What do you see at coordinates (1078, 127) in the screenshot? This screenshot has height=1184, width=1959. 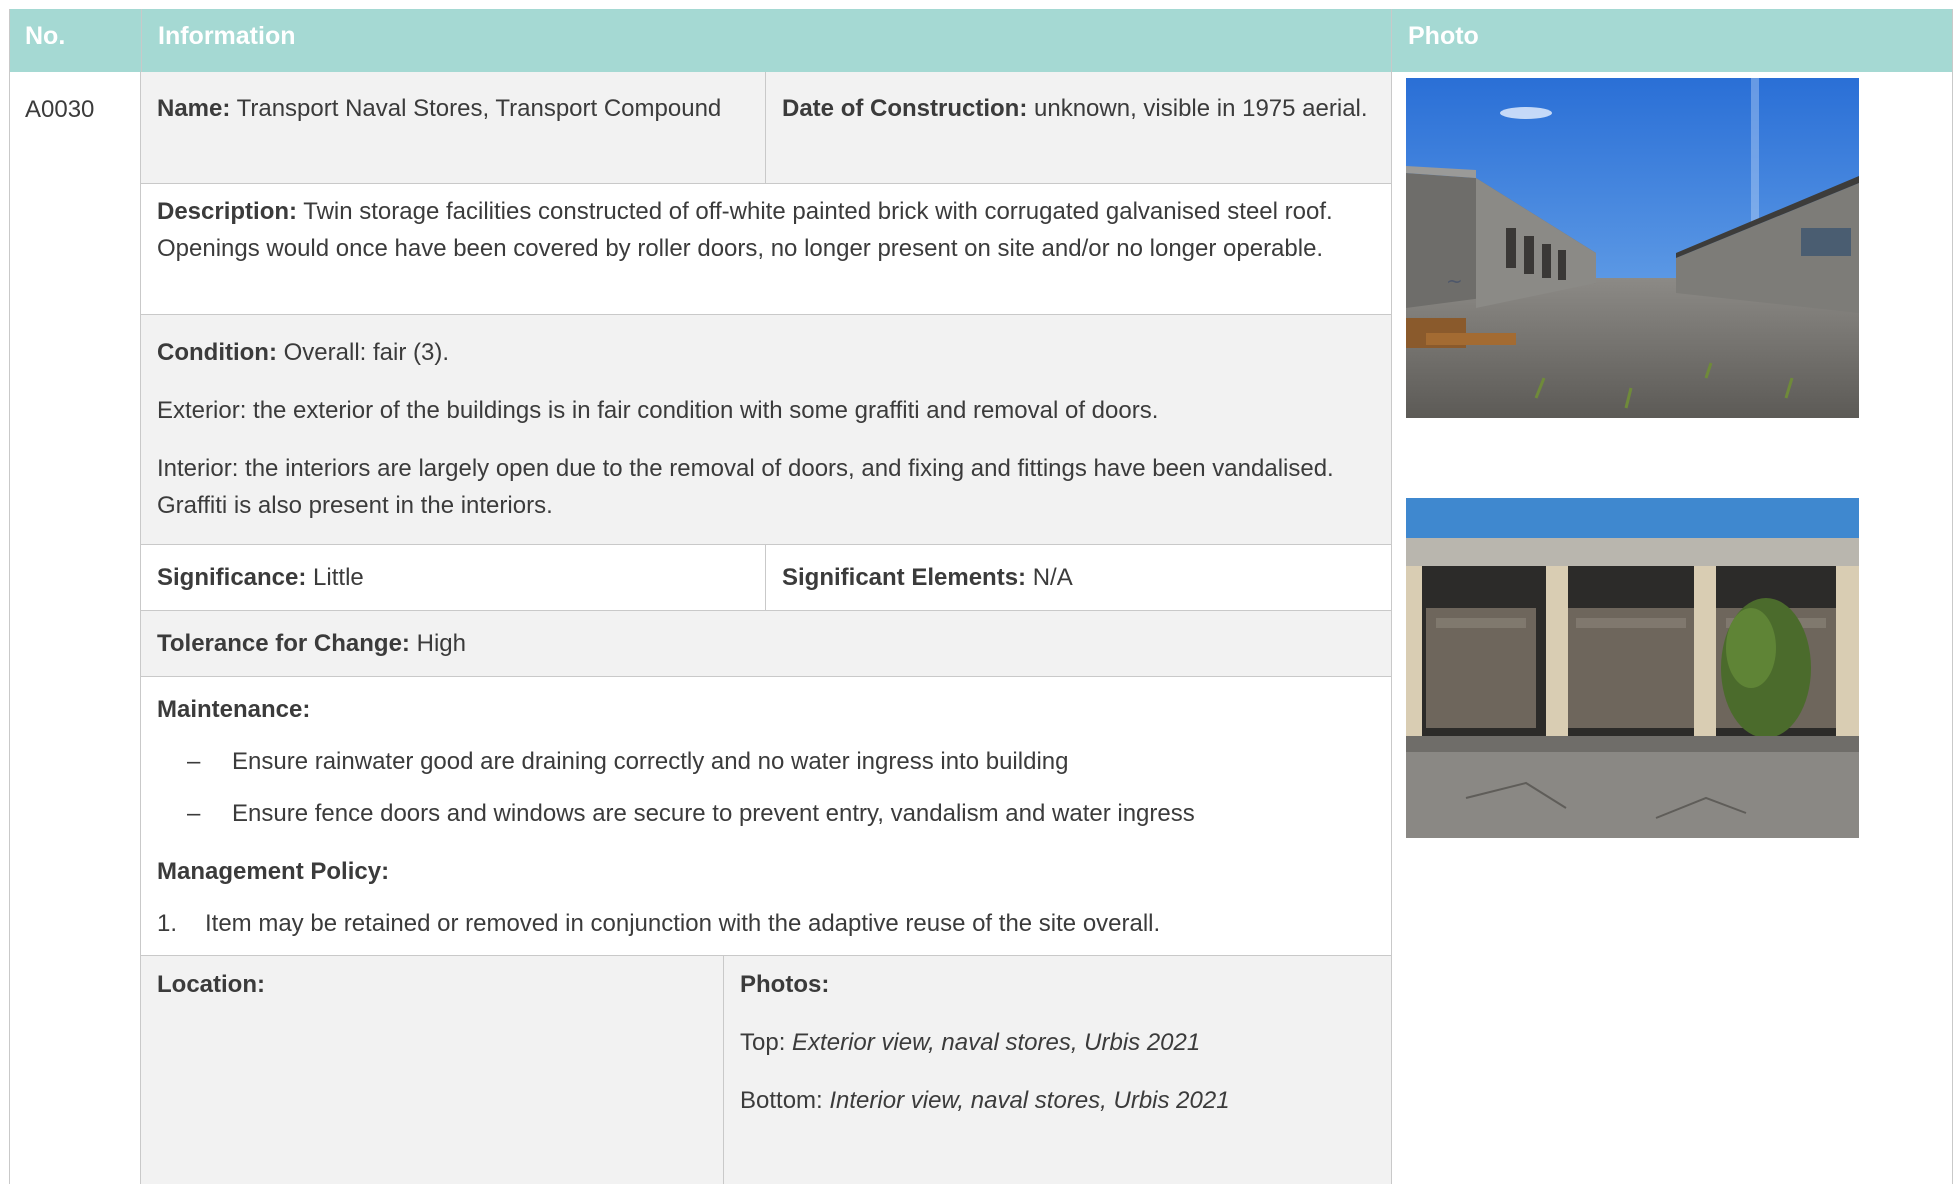 I see `date-cell-bg` at bounding box center [1078, 127].